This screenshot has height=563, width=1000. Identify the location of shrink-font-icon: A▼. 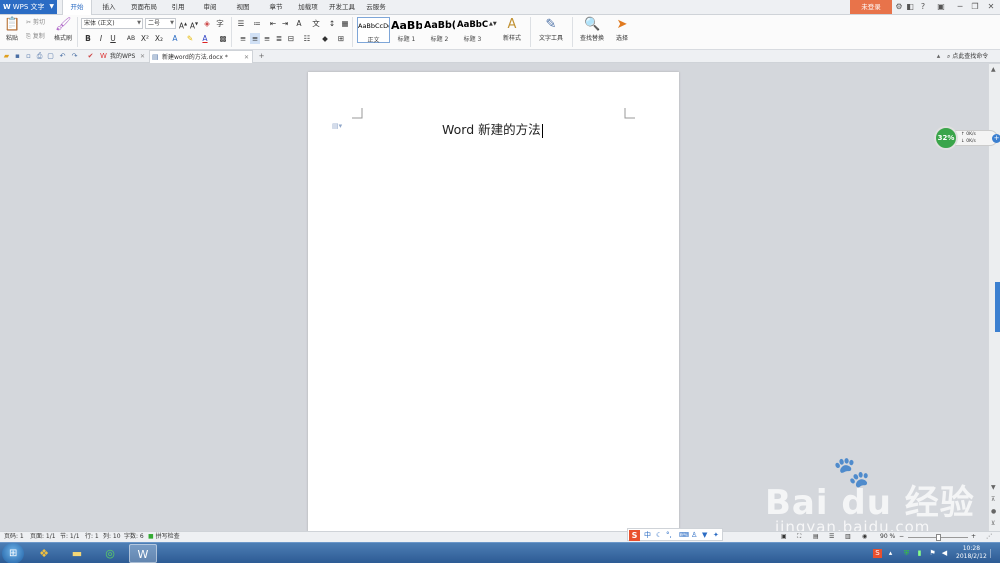
(194, 24).